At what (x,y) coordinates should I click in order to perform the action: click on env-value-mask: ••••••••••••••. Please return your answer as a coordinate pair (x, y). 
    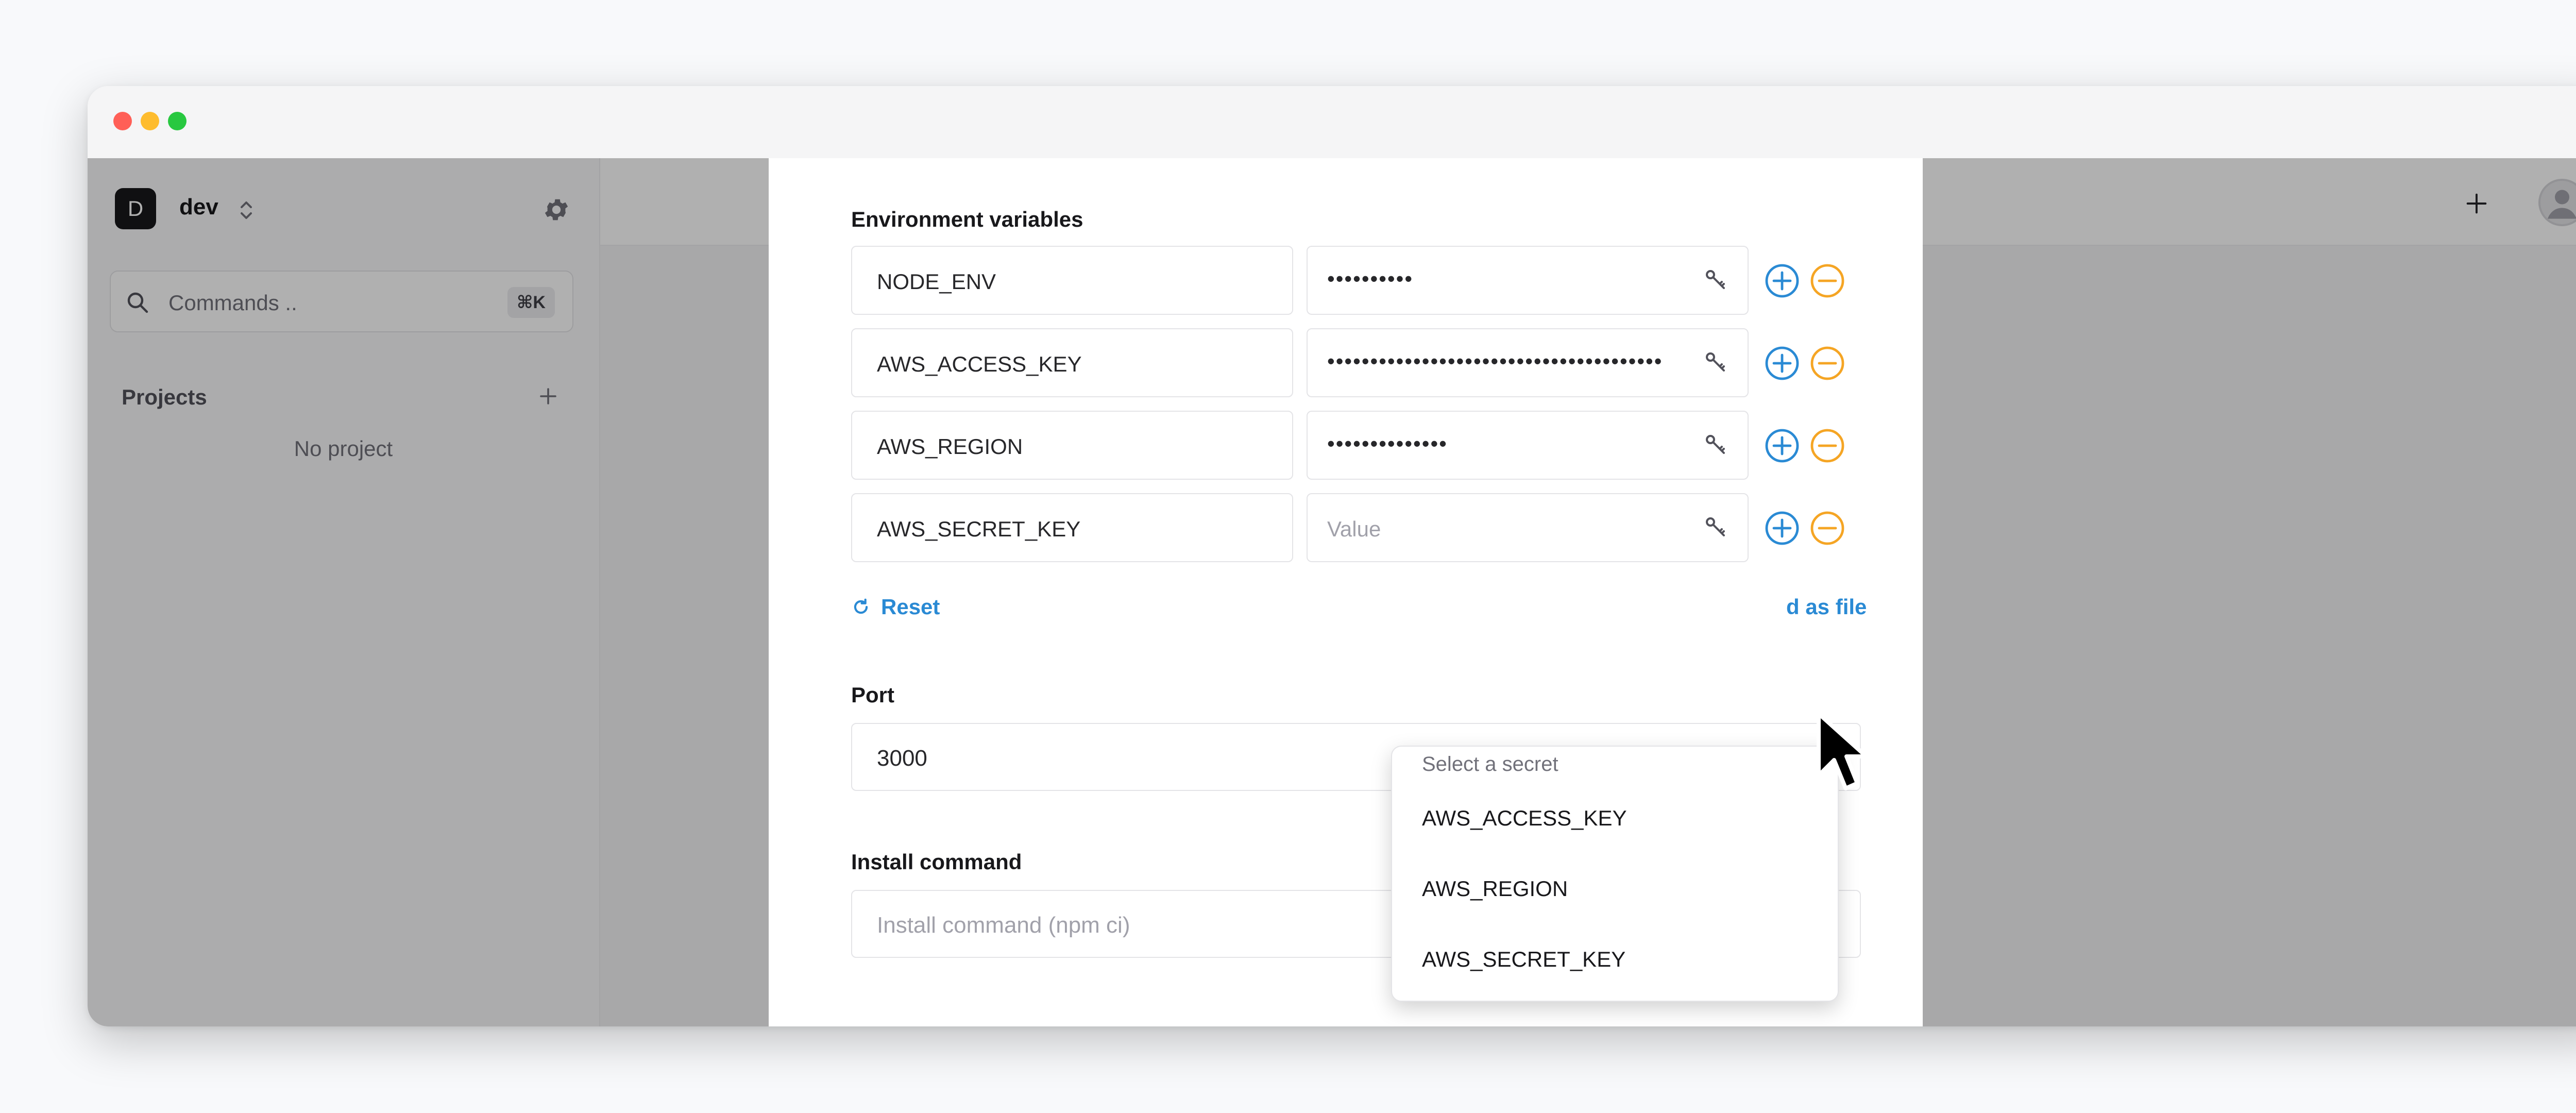
    Looking at the image, I should click on (1387, 443).